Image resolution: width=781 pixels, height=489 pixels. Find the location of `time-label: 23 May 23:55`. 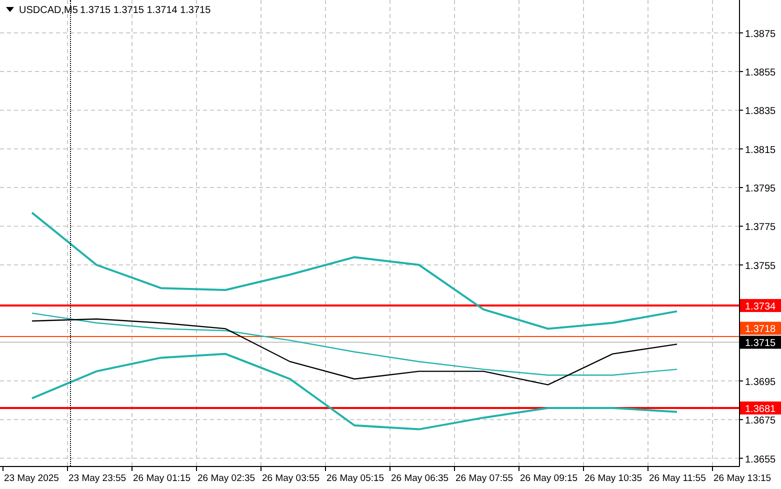

time-label: 23 May 23:55 is located at coordinates (97, 478).